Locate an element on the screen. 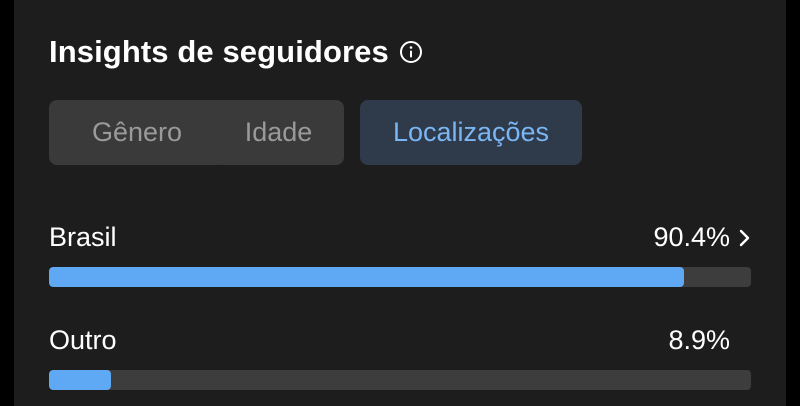  location-bar-fill-outro is located at coordinates (80, 380).